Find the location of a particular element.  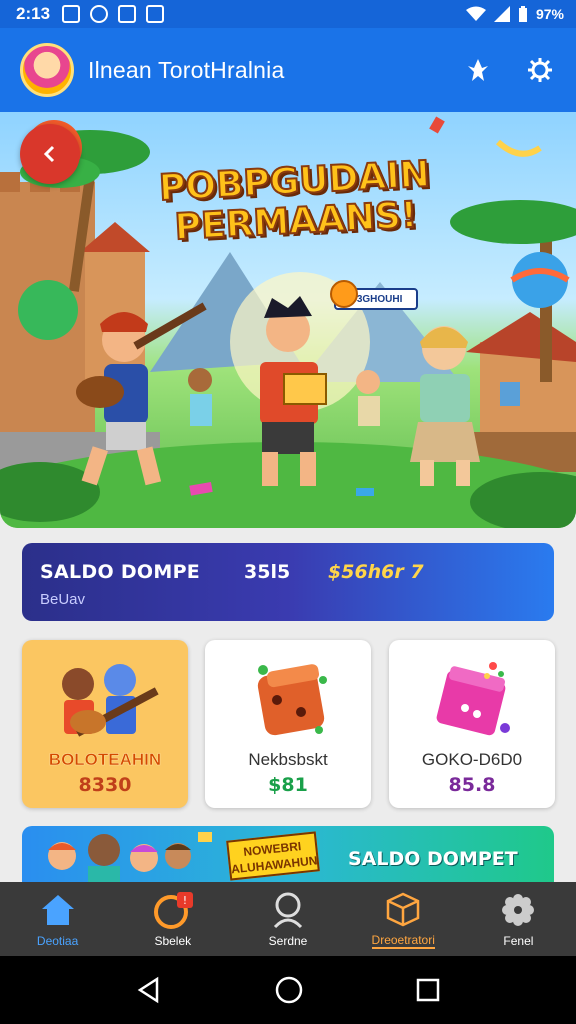

home-circle-icon is located at coordinates (289, 990).